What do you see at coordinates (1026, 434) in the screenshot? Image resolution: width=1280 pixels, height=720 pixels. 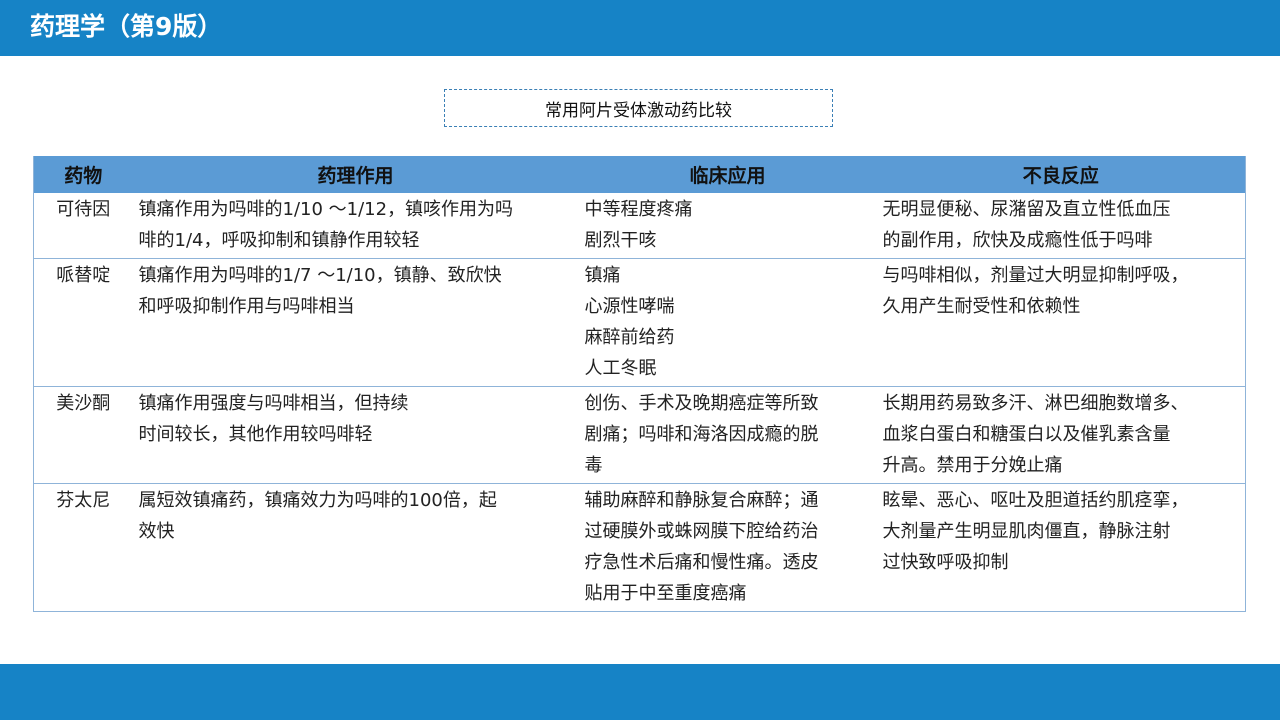 I see `cell-line: 血浆白蛋白和糖蛋白以及催乳素含量` at bounding box center [1026, 434].